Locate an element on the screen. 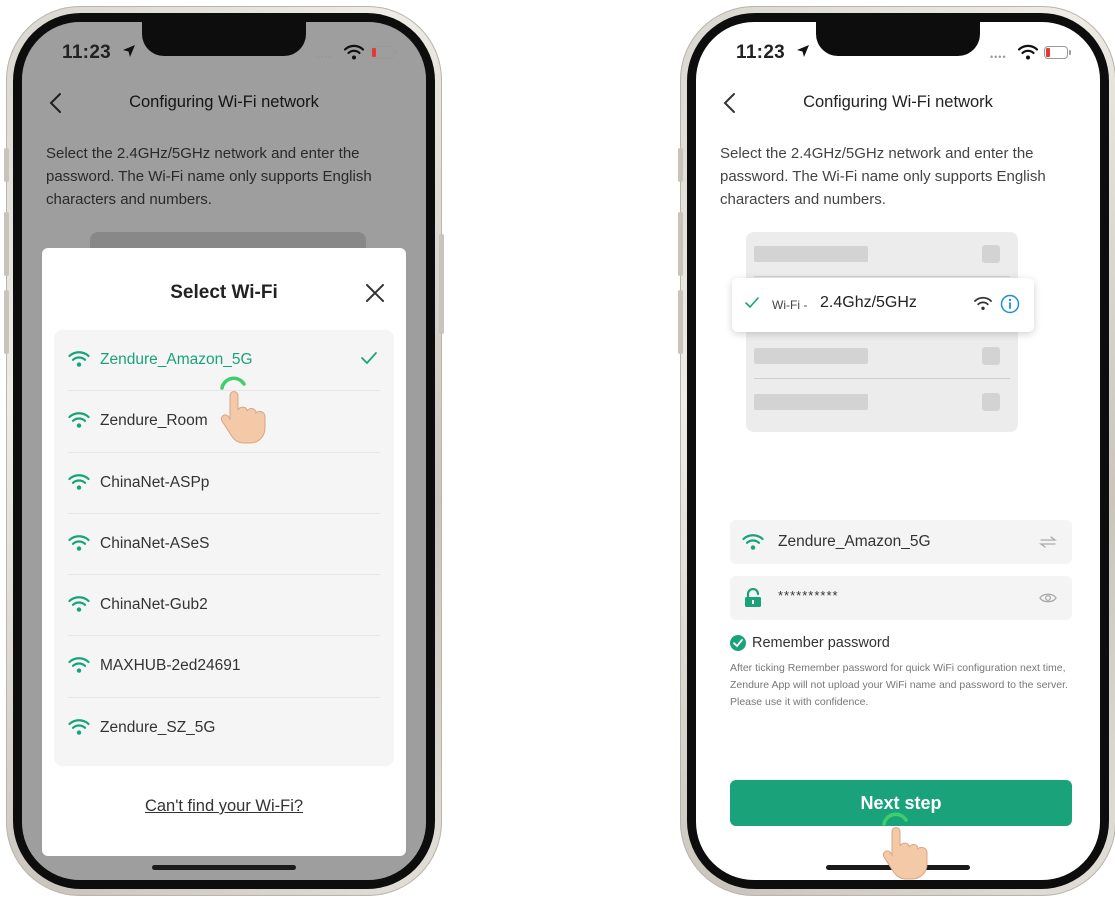 The height and width of the screenshot is (899, 1115). wifi-item-maxhub-2ed24691: MAXHUB-2ed24691 is located at coordinates (224, 667).